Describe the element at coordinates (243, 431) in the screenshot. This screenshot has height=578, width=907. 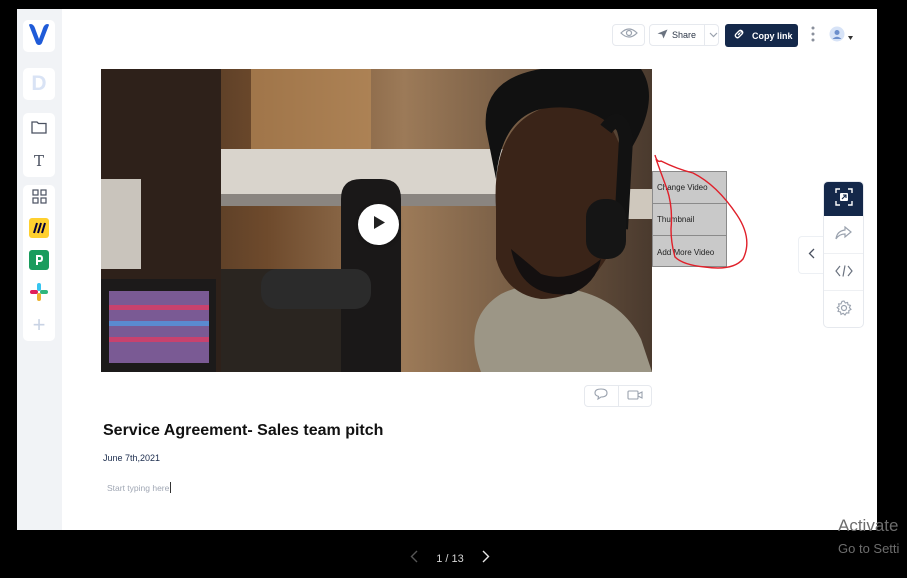
I see `page-title: Service Agreement- Sales team pitch` at that location.